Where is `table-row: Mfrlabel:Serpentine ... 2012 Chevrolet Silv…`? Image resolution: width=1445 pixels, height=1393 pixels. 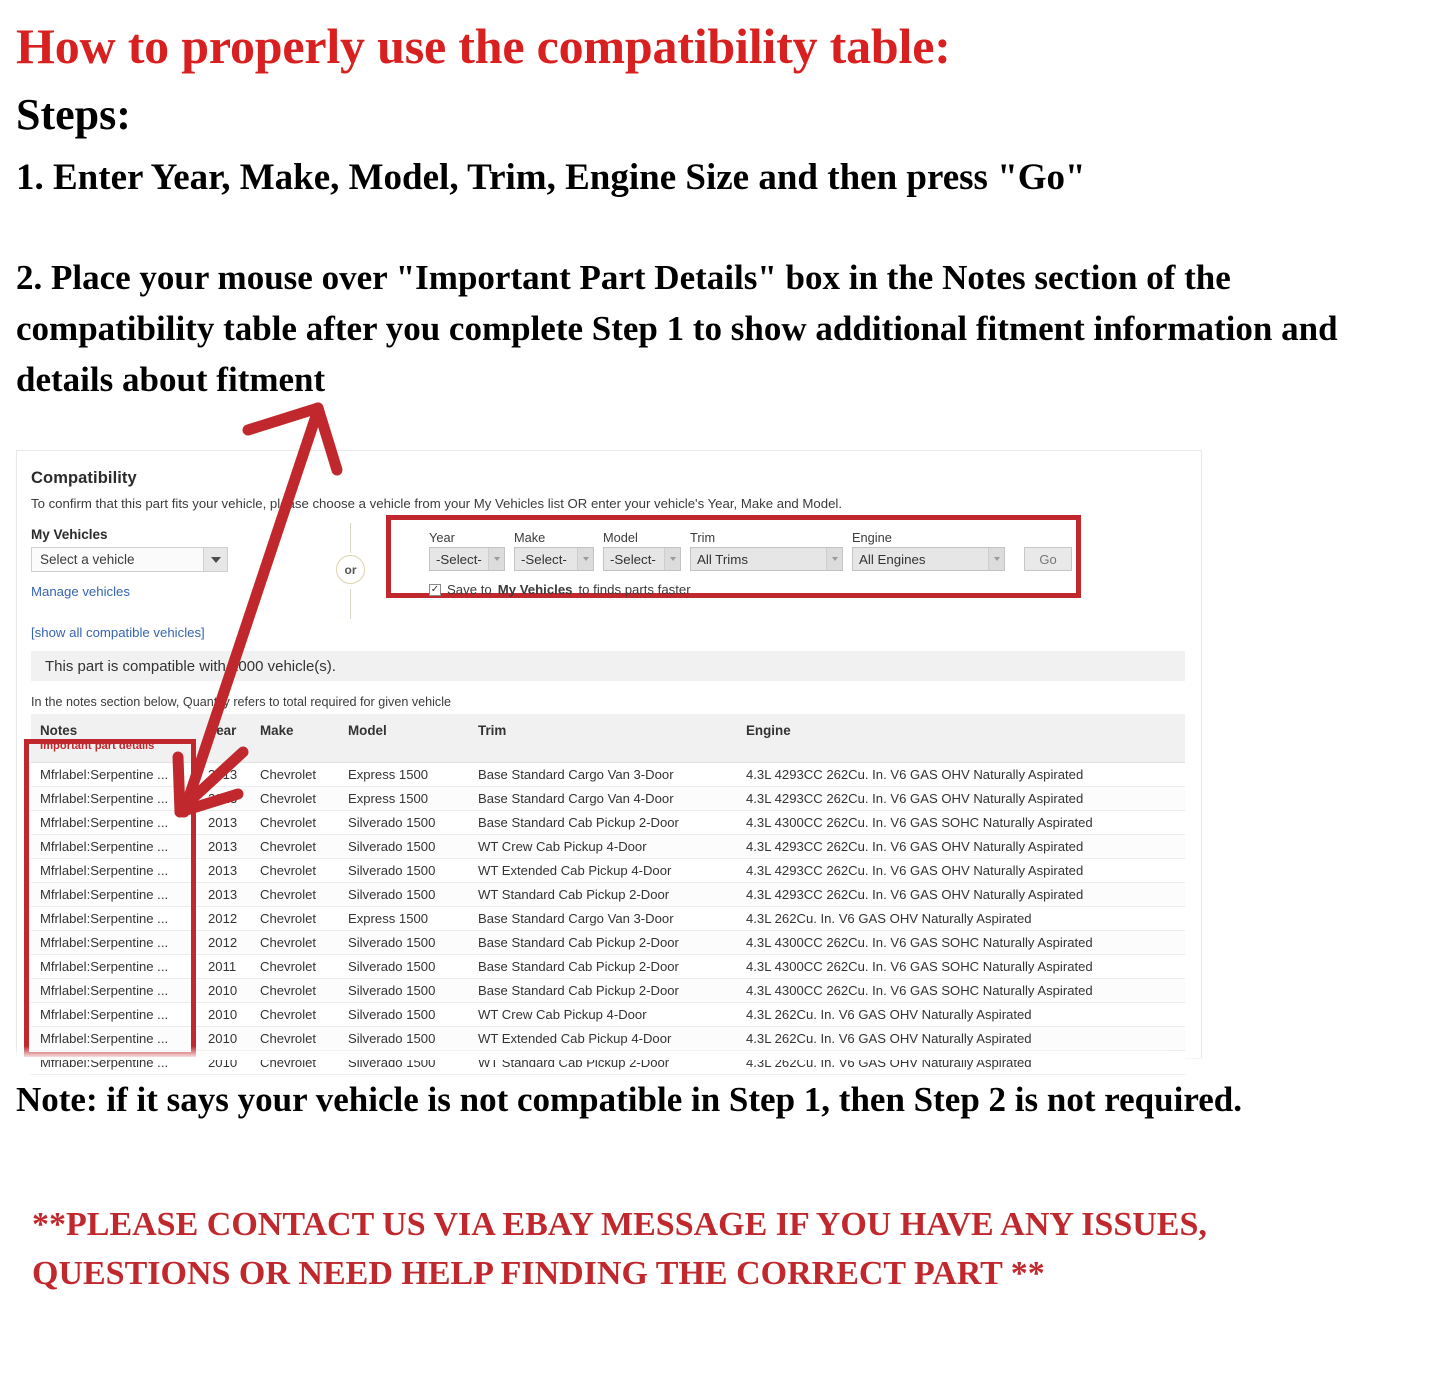 table-row: Mfrlabel:Serpentine ... 2012 Chevrolet Silv… is located at coordinates (608, 942).